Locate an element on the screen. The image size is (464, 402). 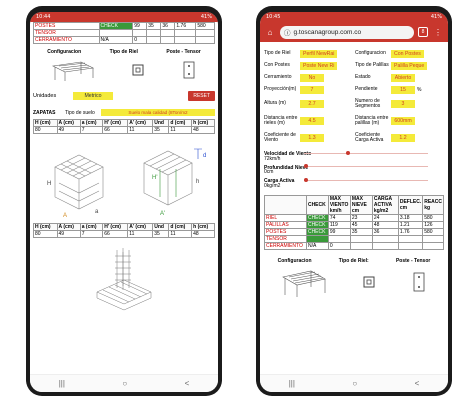
field-slope: Pendiente 15% is located at coordinates (388, 89).